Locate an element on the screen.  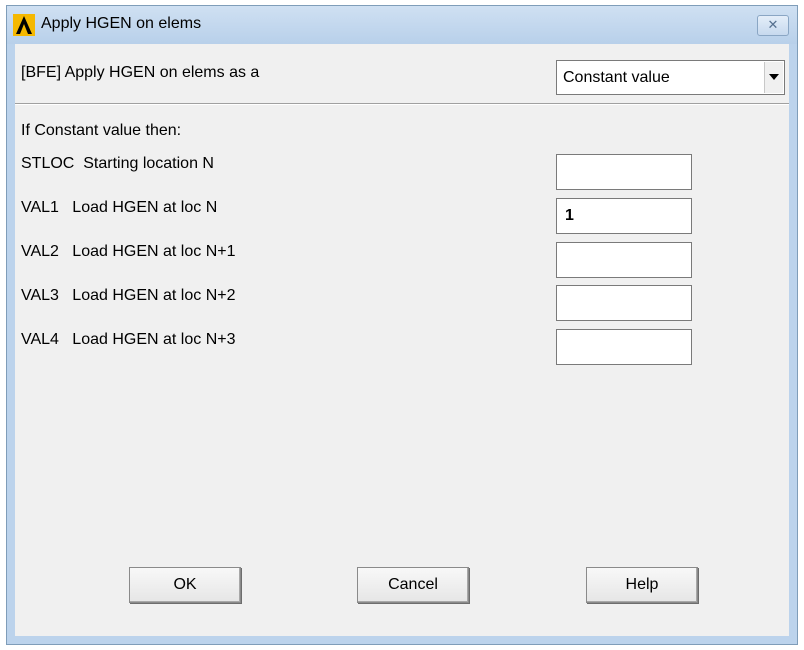
dropdown-arrow-button is located at coordinates (773, 77).